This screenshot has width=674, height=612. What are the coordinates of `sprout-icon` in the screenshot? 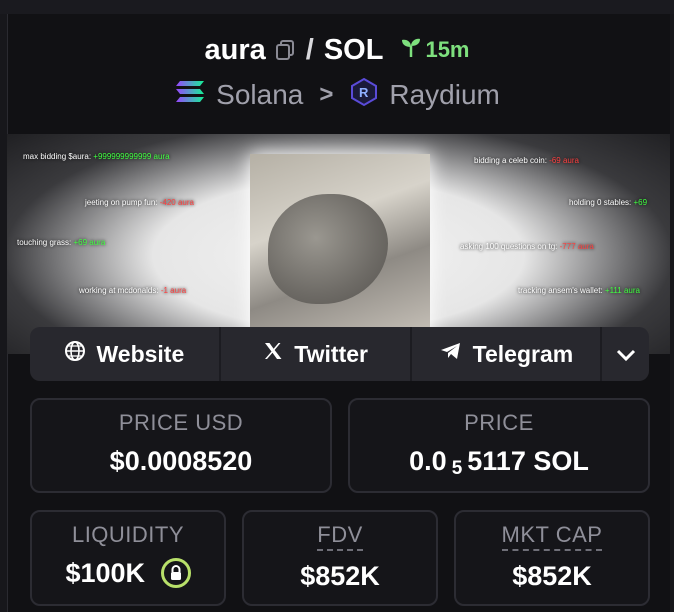 It's located at (411, 50).